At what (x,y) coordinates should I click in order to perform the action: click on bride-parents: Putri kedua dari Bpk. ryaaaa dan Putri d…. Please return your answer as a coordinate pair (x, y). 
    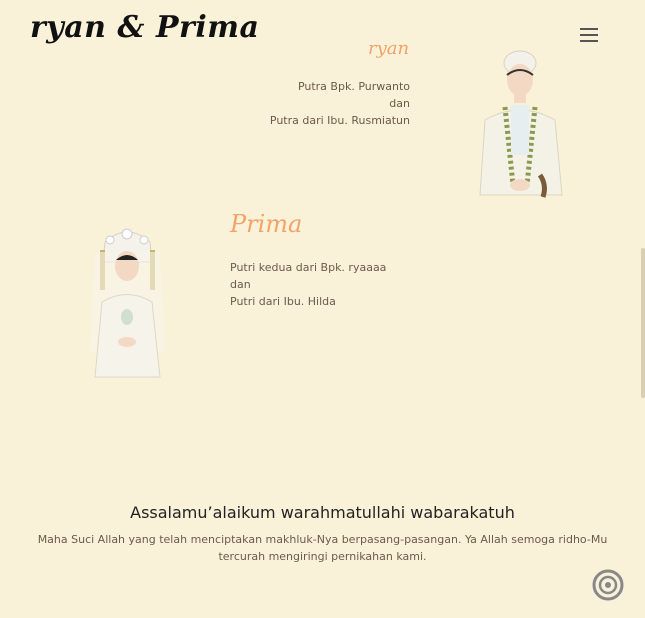
    Looking at the image, I should click on (340, 284).